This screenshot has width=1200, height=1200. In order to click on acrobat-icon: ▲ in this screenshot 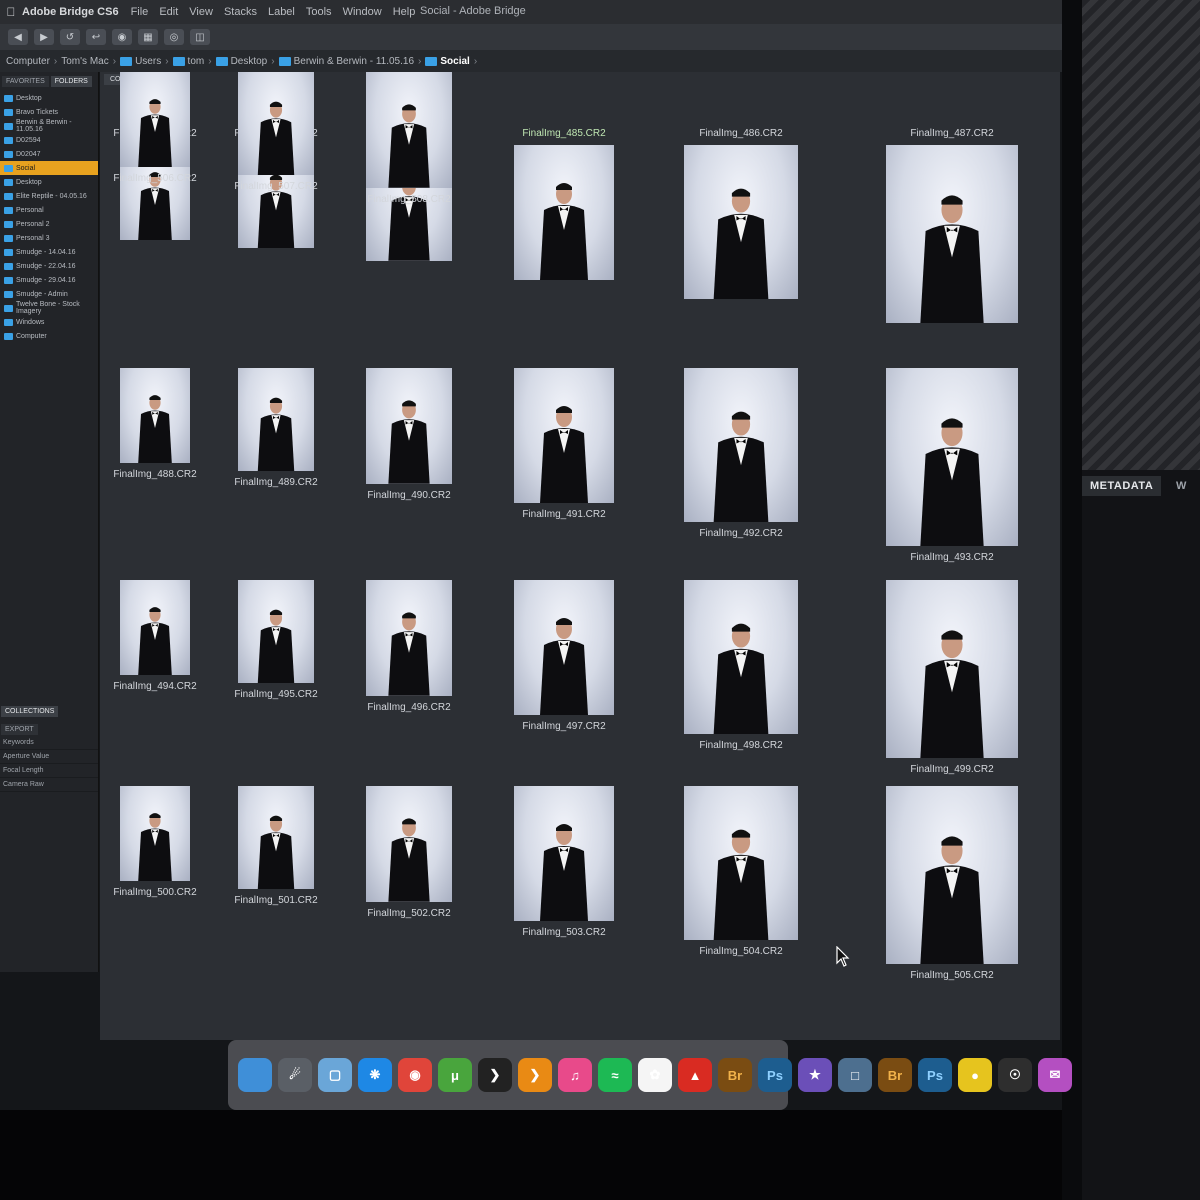, I will do `click(695, 1075)`.